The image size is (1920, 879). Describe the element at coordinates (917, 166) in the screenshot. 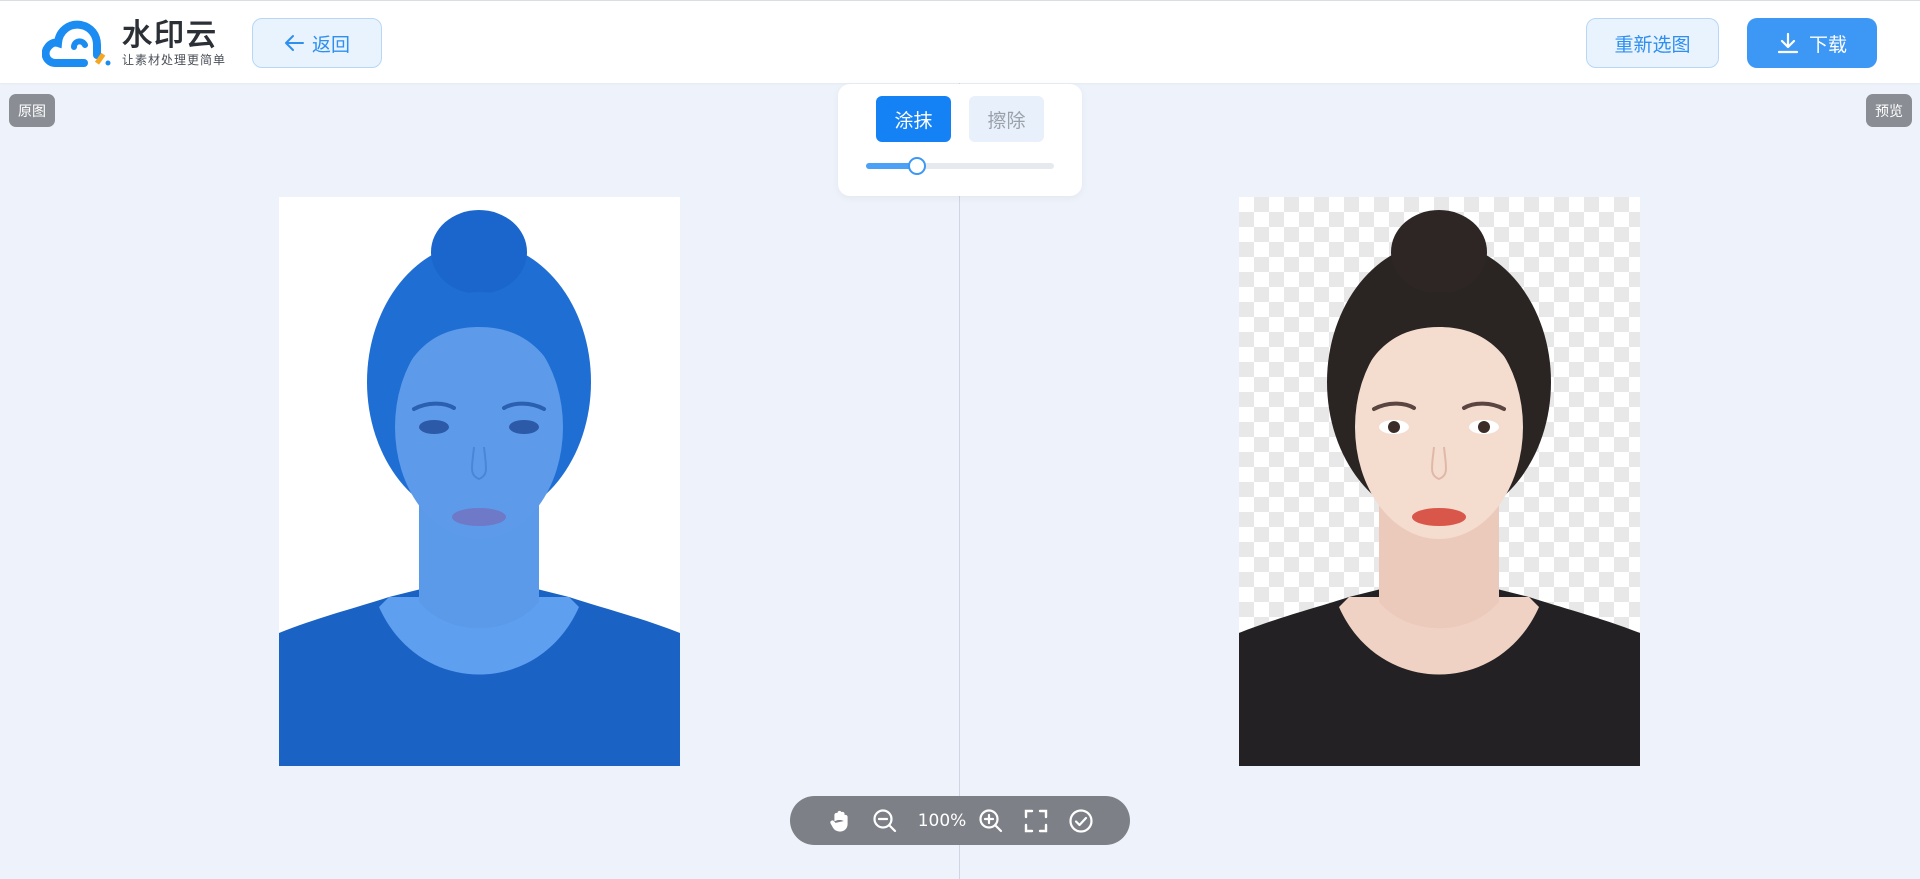

I see `slider-thumb` at that location.